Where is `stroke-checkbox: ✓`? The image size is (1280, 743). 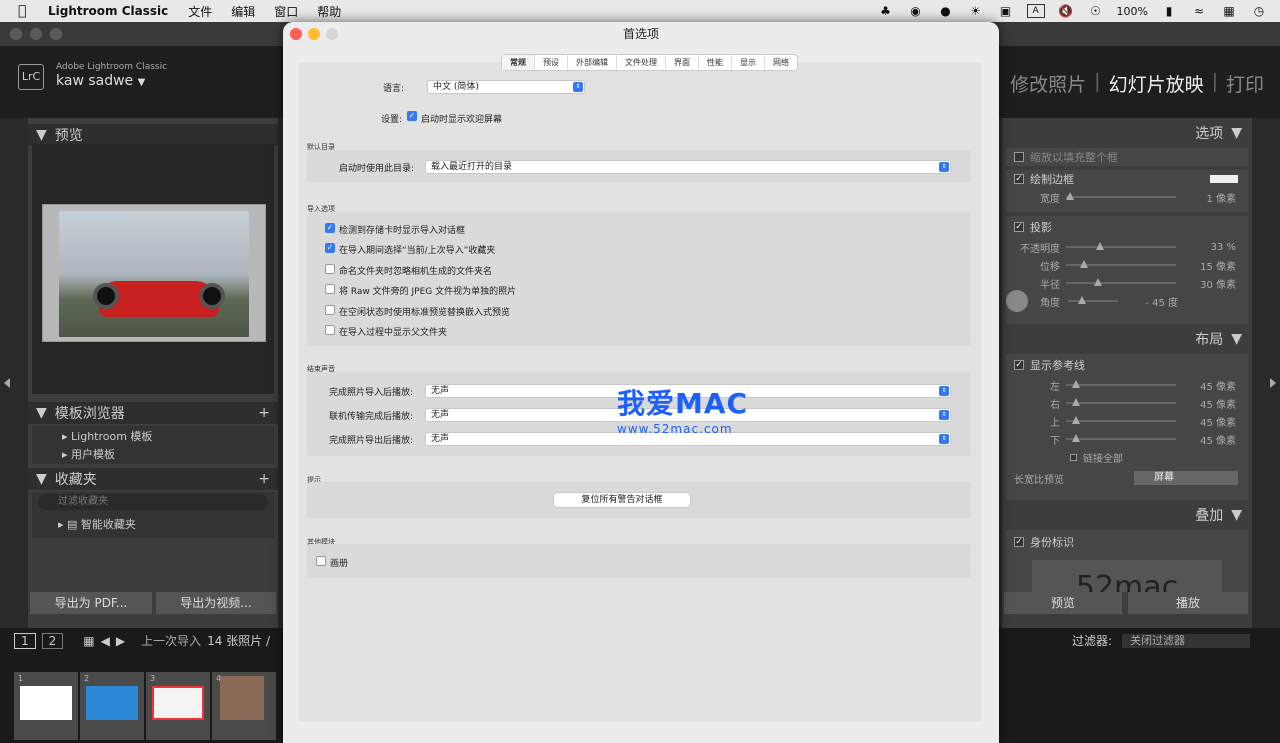 stroke-checkbox: ✓ is located at coordinates (1019, 179).